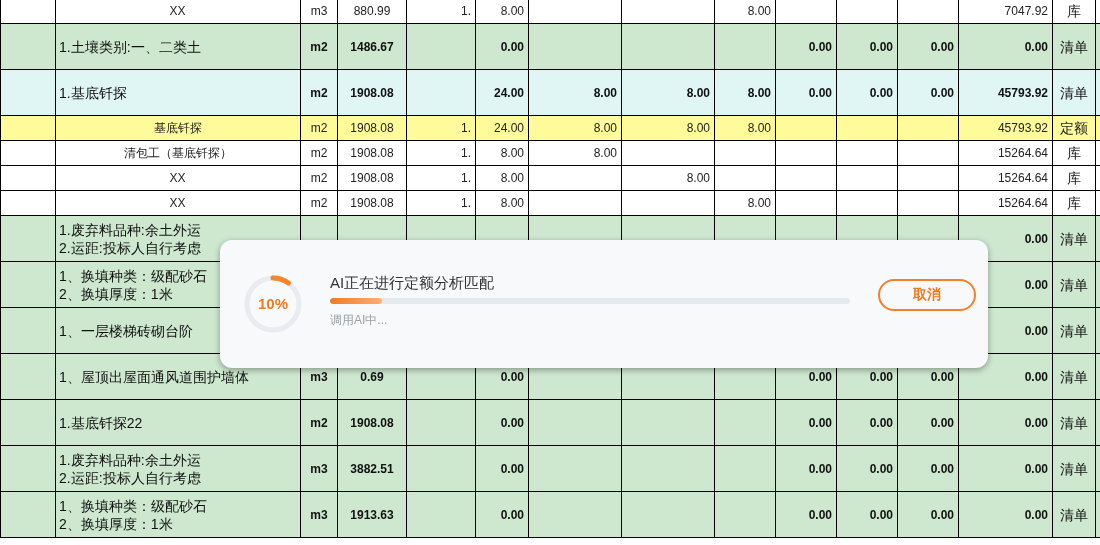  Describe the element at coordinates (178, 153) in the screenshot. I see `table-cell: 清包工（基底钎探）` at that location.